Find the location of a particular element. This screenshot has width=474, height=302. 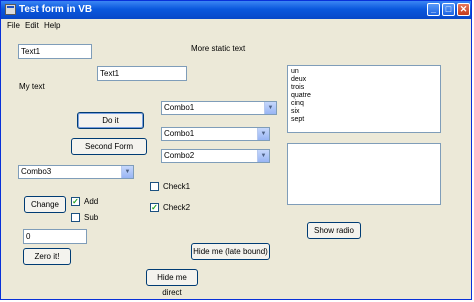

menu-file: File is located at coordinates (13, 25).